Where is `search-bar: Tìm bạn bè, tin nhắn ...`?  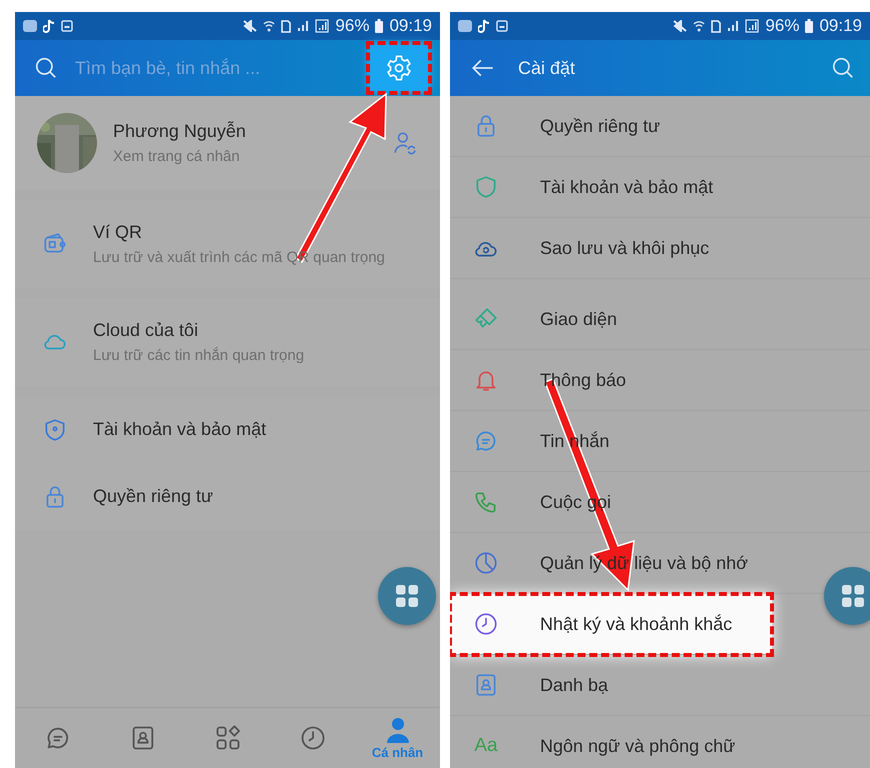
search-bar: Tìm bạn bè, tin nhắn ... is located at coordinates (227, 68).